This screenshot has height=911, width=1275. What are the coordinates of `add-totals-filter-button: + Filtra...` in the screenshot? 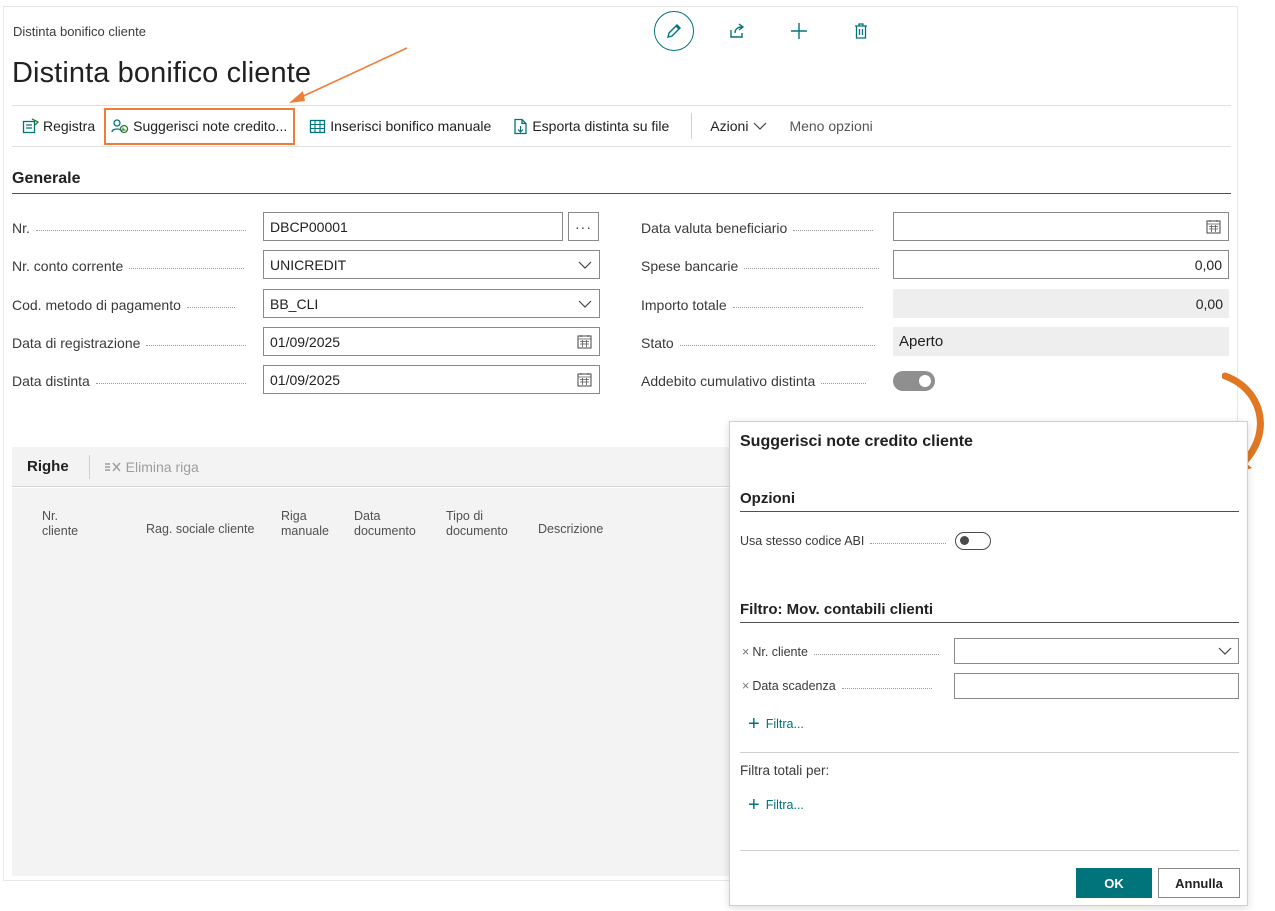 It's located at (776, 805).